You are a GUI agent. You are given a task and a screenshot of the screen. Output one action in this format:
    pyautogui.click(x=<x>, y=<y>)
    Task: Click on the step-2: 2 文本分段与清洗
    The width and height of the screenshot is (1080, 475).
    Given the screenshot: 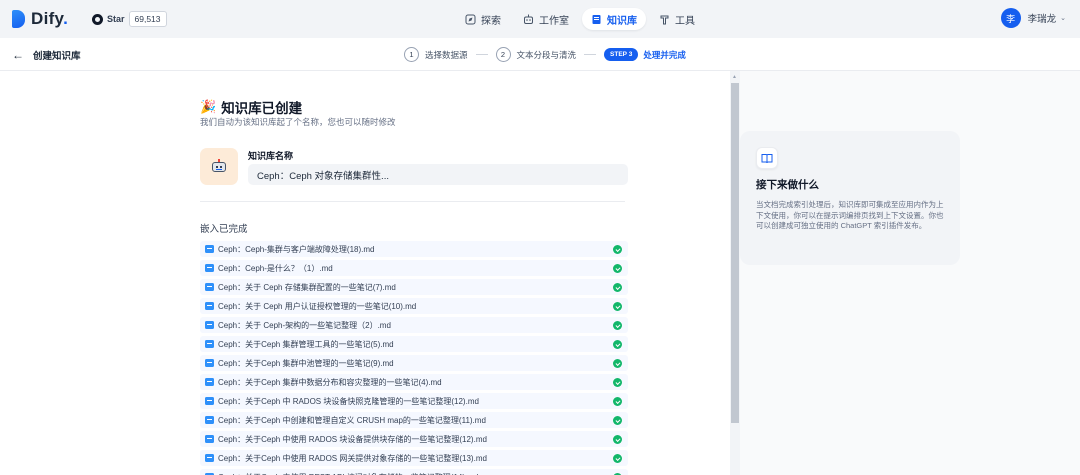 What is the action you would take?
    pyautogui.click(x=536, y=54)
    